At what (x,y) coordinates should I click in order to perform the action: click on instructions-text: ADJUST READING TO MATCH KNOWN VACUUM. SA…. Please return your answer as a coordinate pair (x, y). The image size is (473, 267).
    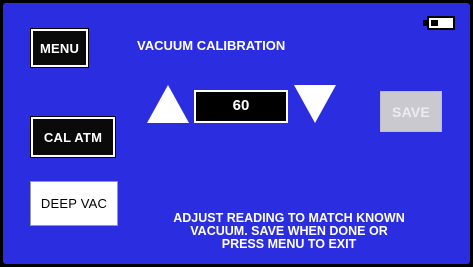
    Looking at the image, I should click on (289, 231).